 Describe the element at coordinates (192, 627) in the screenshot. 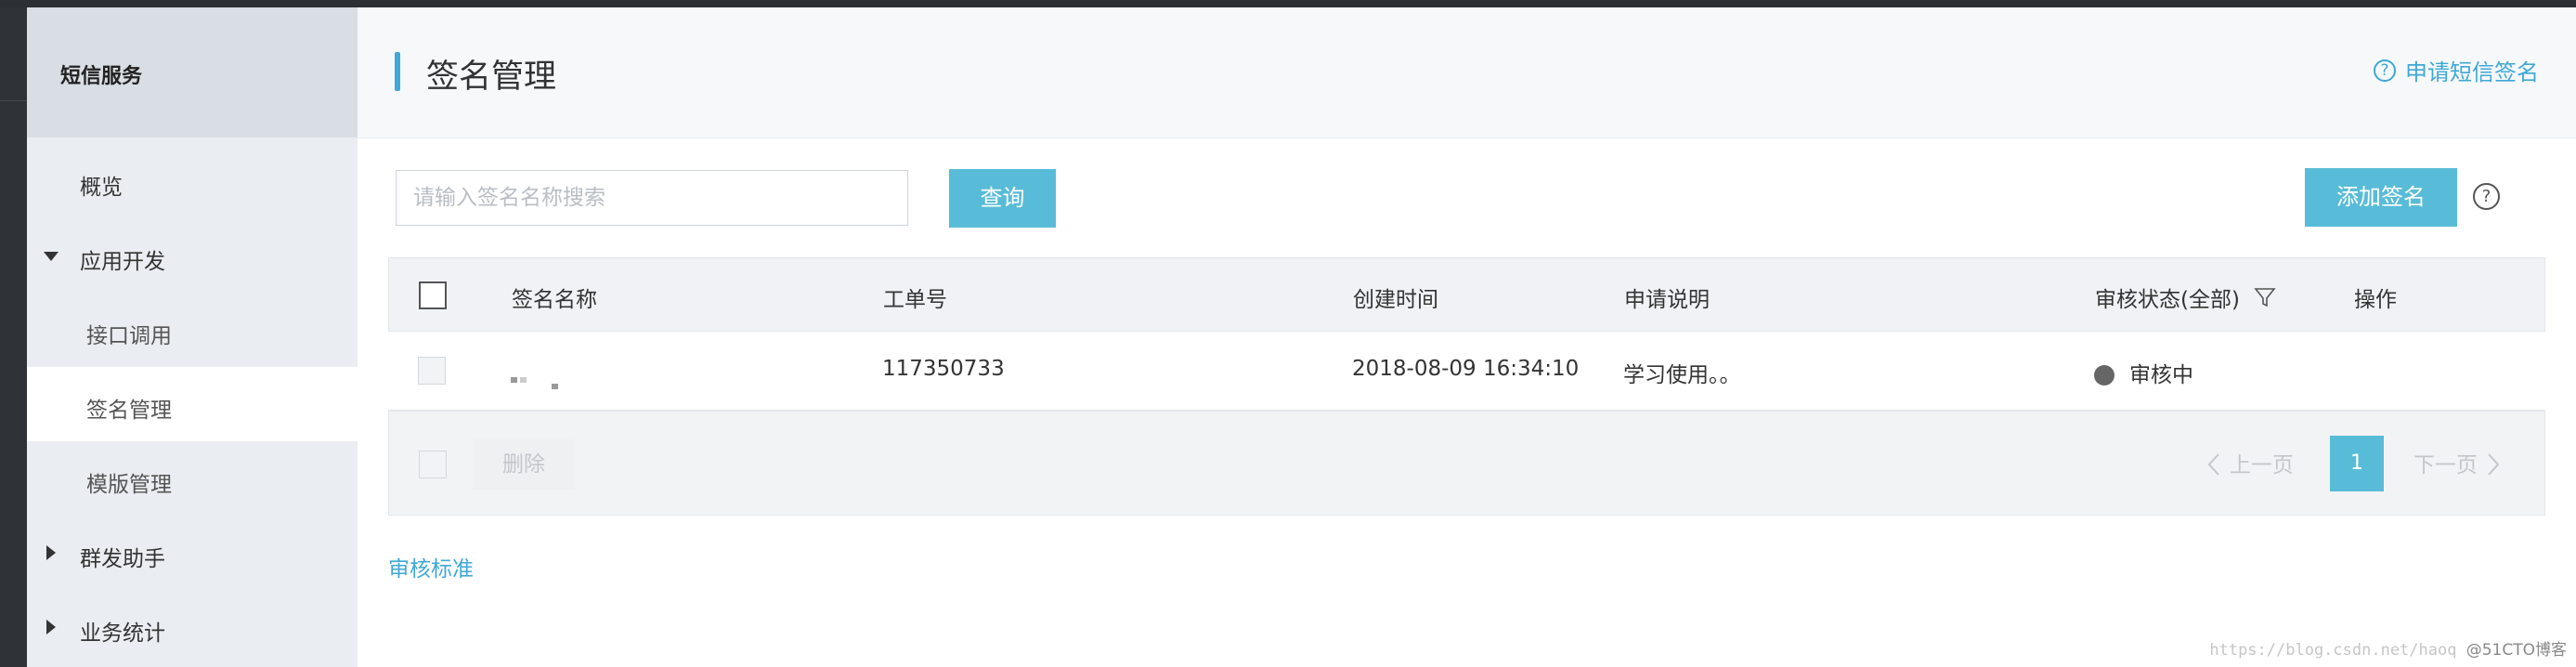

I see `sidebar-item-business-stats: 业务统计` at that location.